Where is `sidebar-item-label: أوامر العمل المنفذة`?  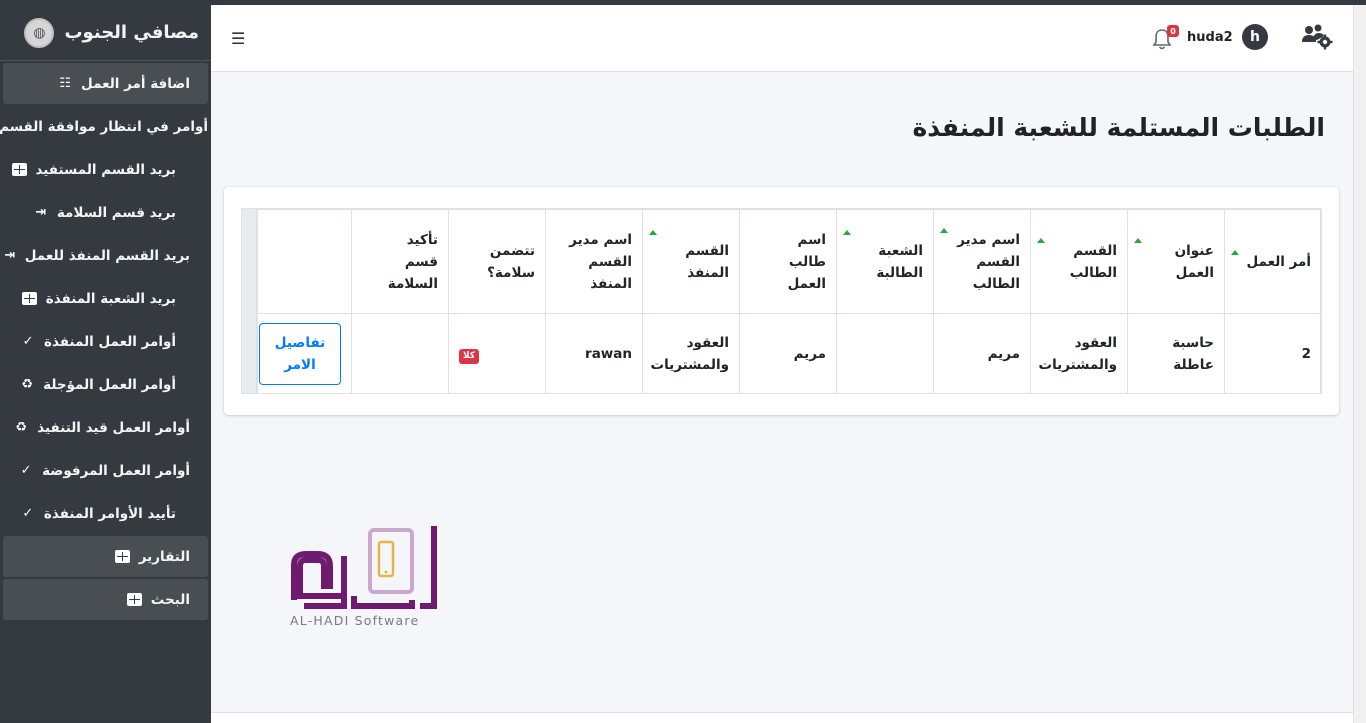 sidebar-item-label: أوامر العمل المنفذة is located at coordinates (110, 341).